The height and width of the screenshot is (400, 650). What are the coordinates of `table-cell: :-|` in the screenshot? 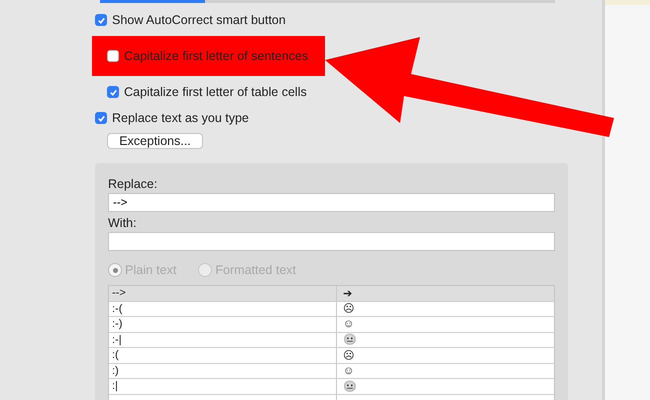 It's located at (223, 339).